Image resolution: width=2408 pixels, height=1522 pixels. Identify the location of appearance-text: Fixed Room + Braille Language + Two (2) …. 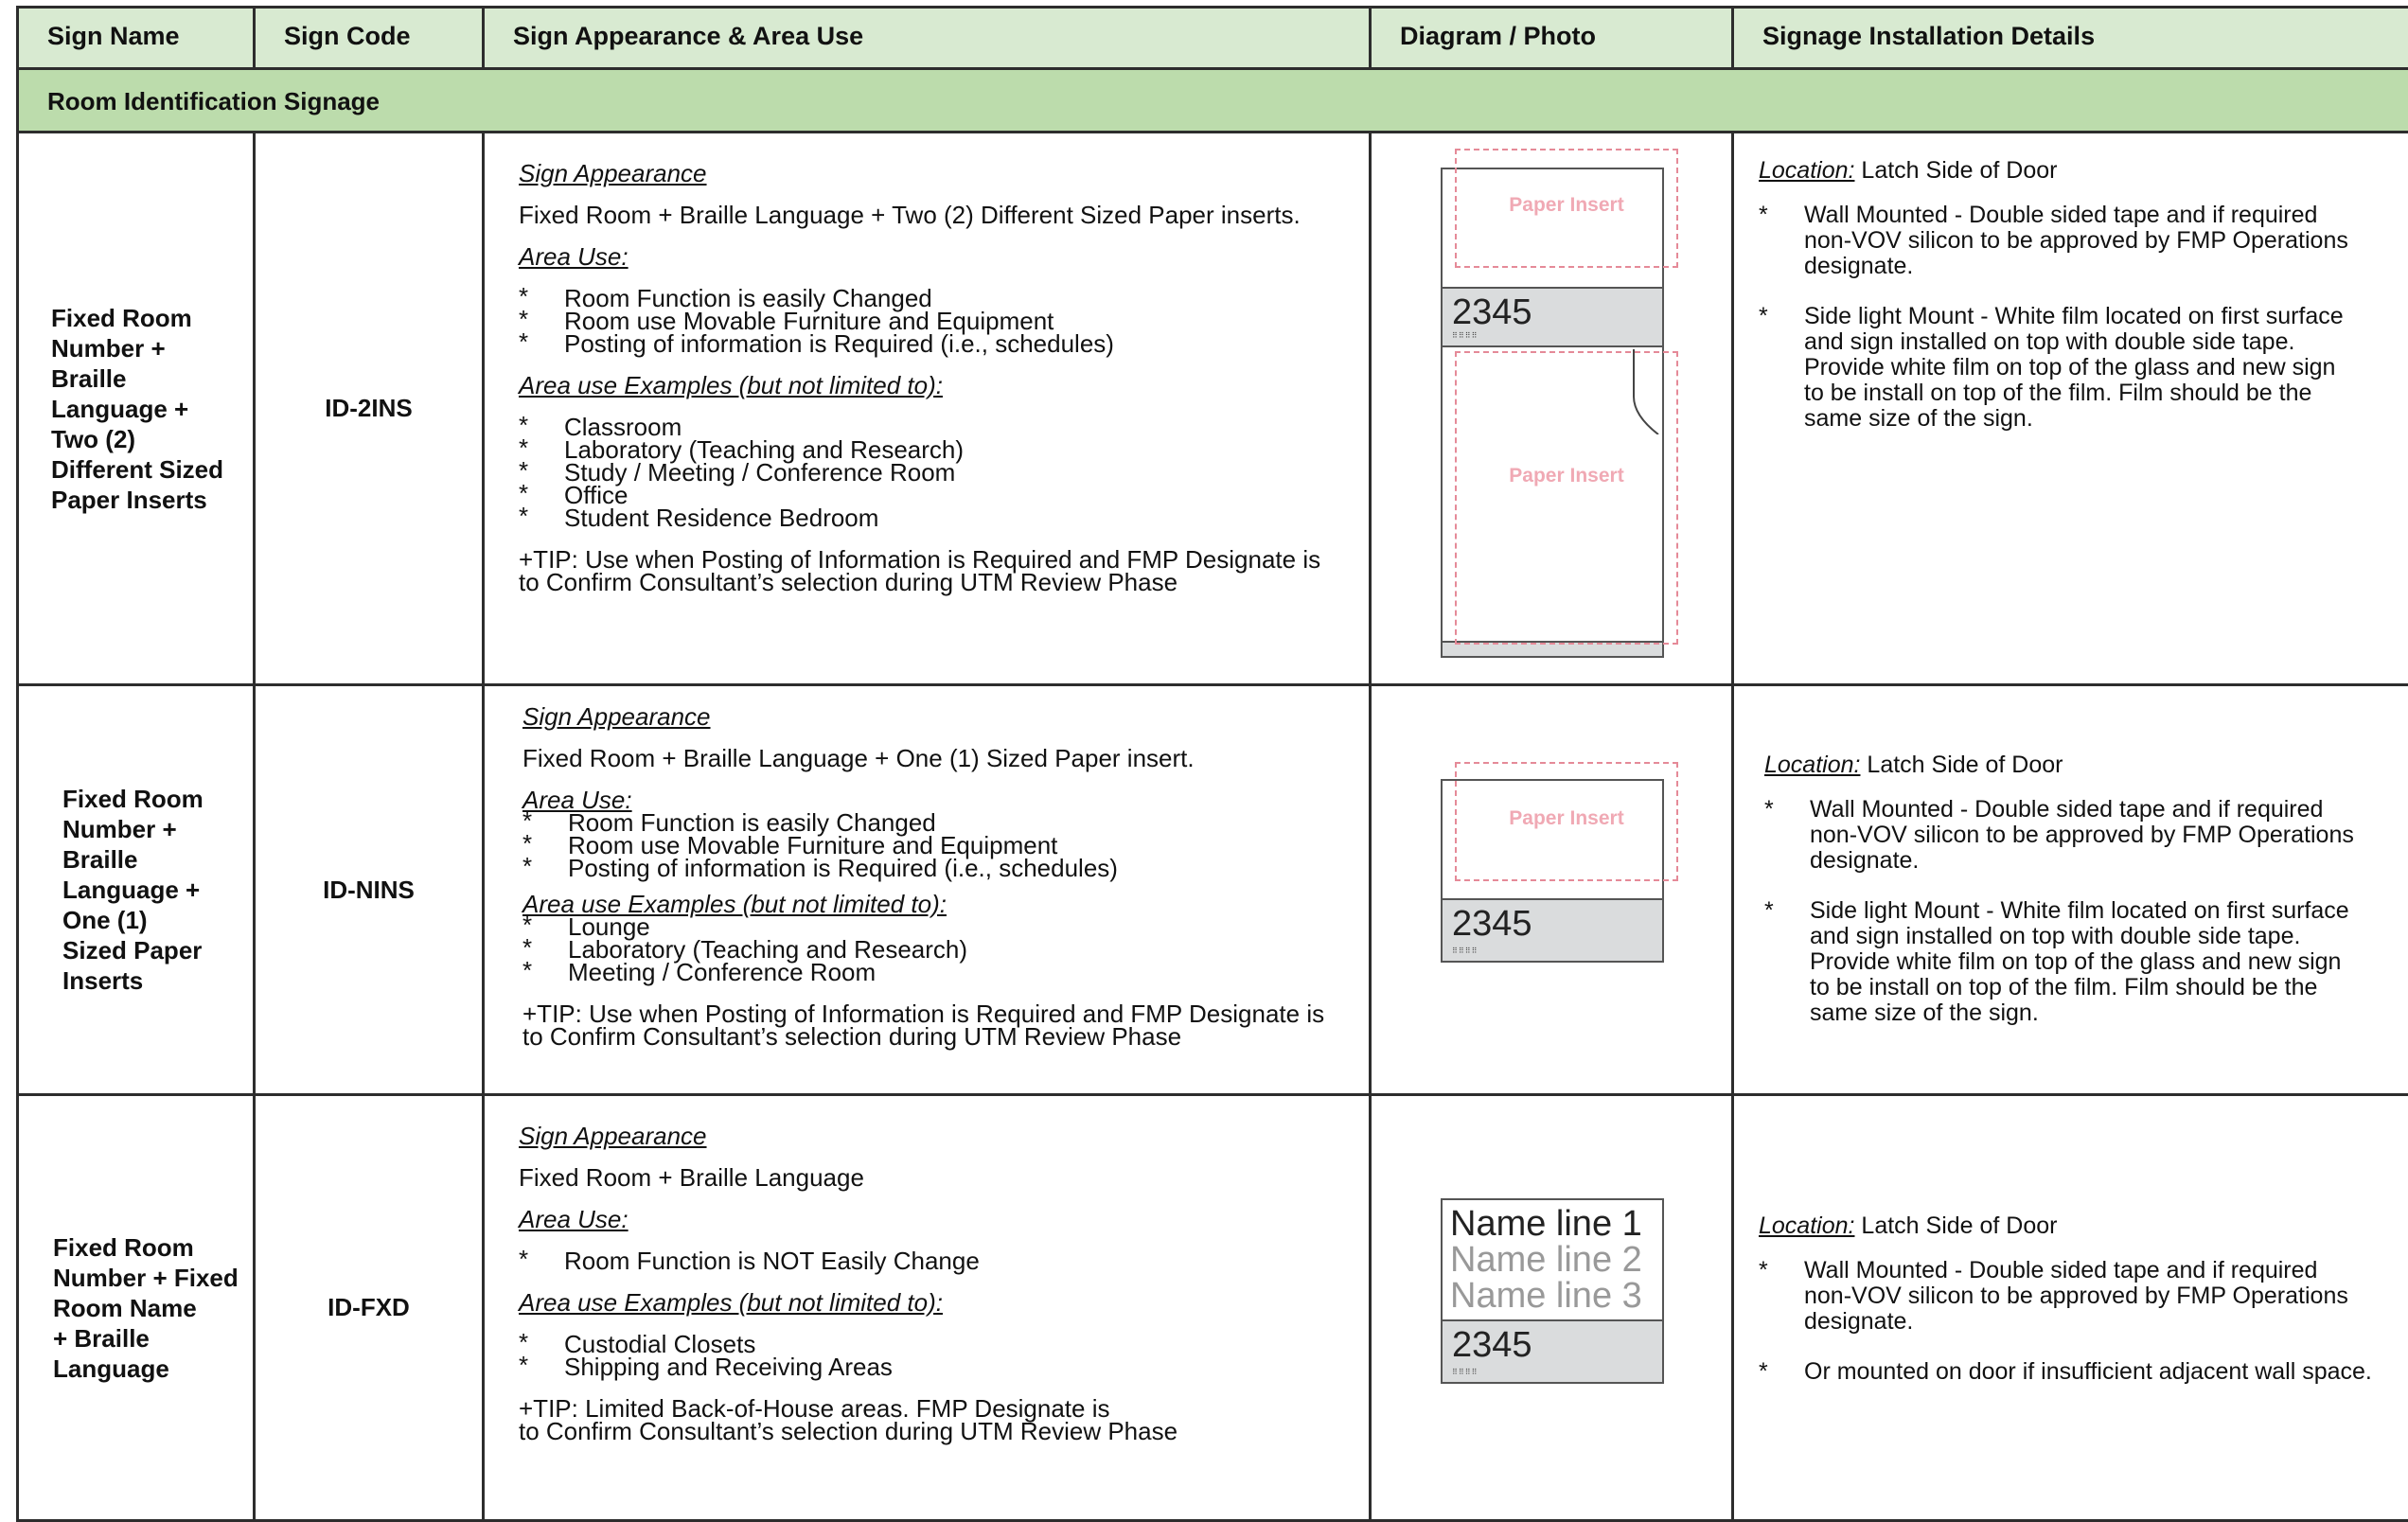
(944, 215).